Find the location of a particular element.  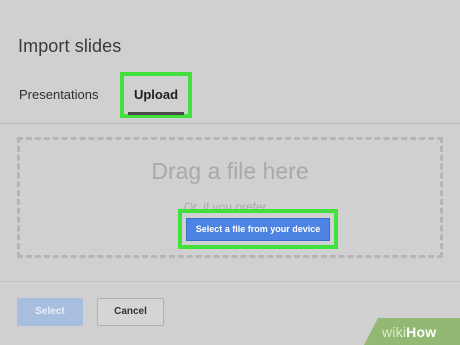

tab-upload-highlight: Upload is located at coordinates (156, 95).